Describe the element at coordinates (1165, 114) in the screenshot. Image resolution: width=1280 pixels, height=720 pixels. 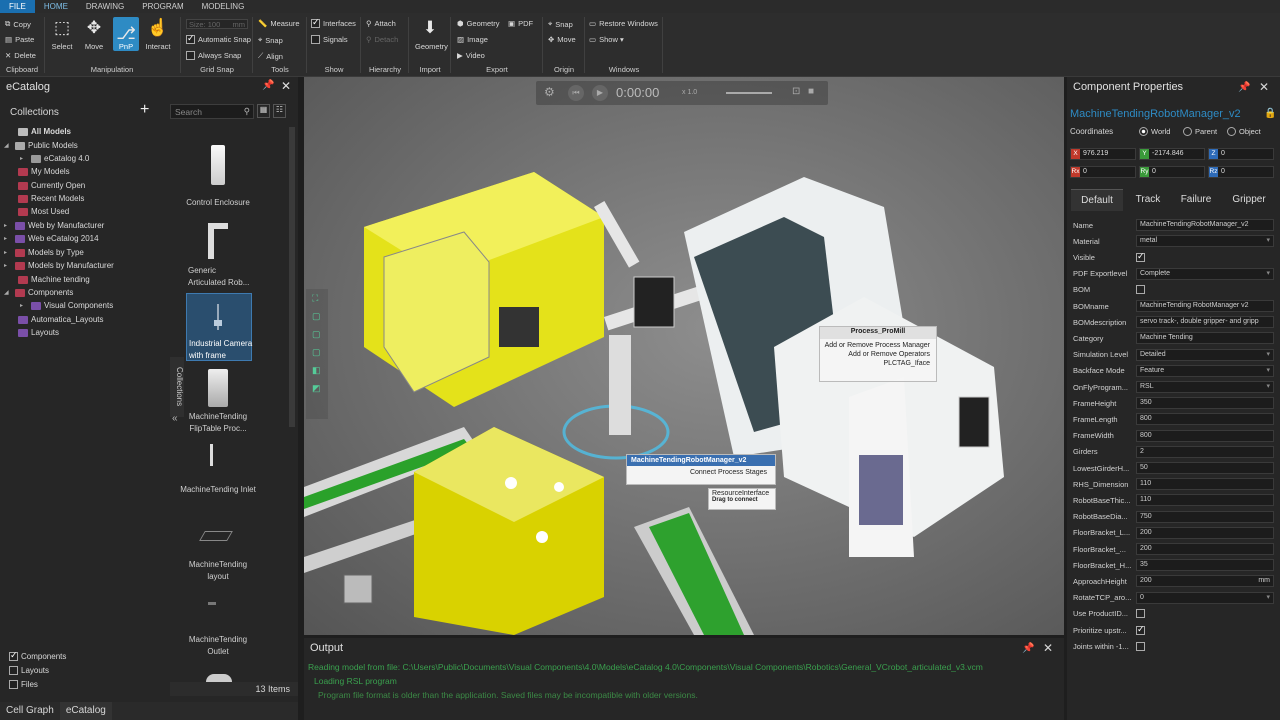
I see `component-name-heading: MachineTendingRobotManager_v2` at that location.